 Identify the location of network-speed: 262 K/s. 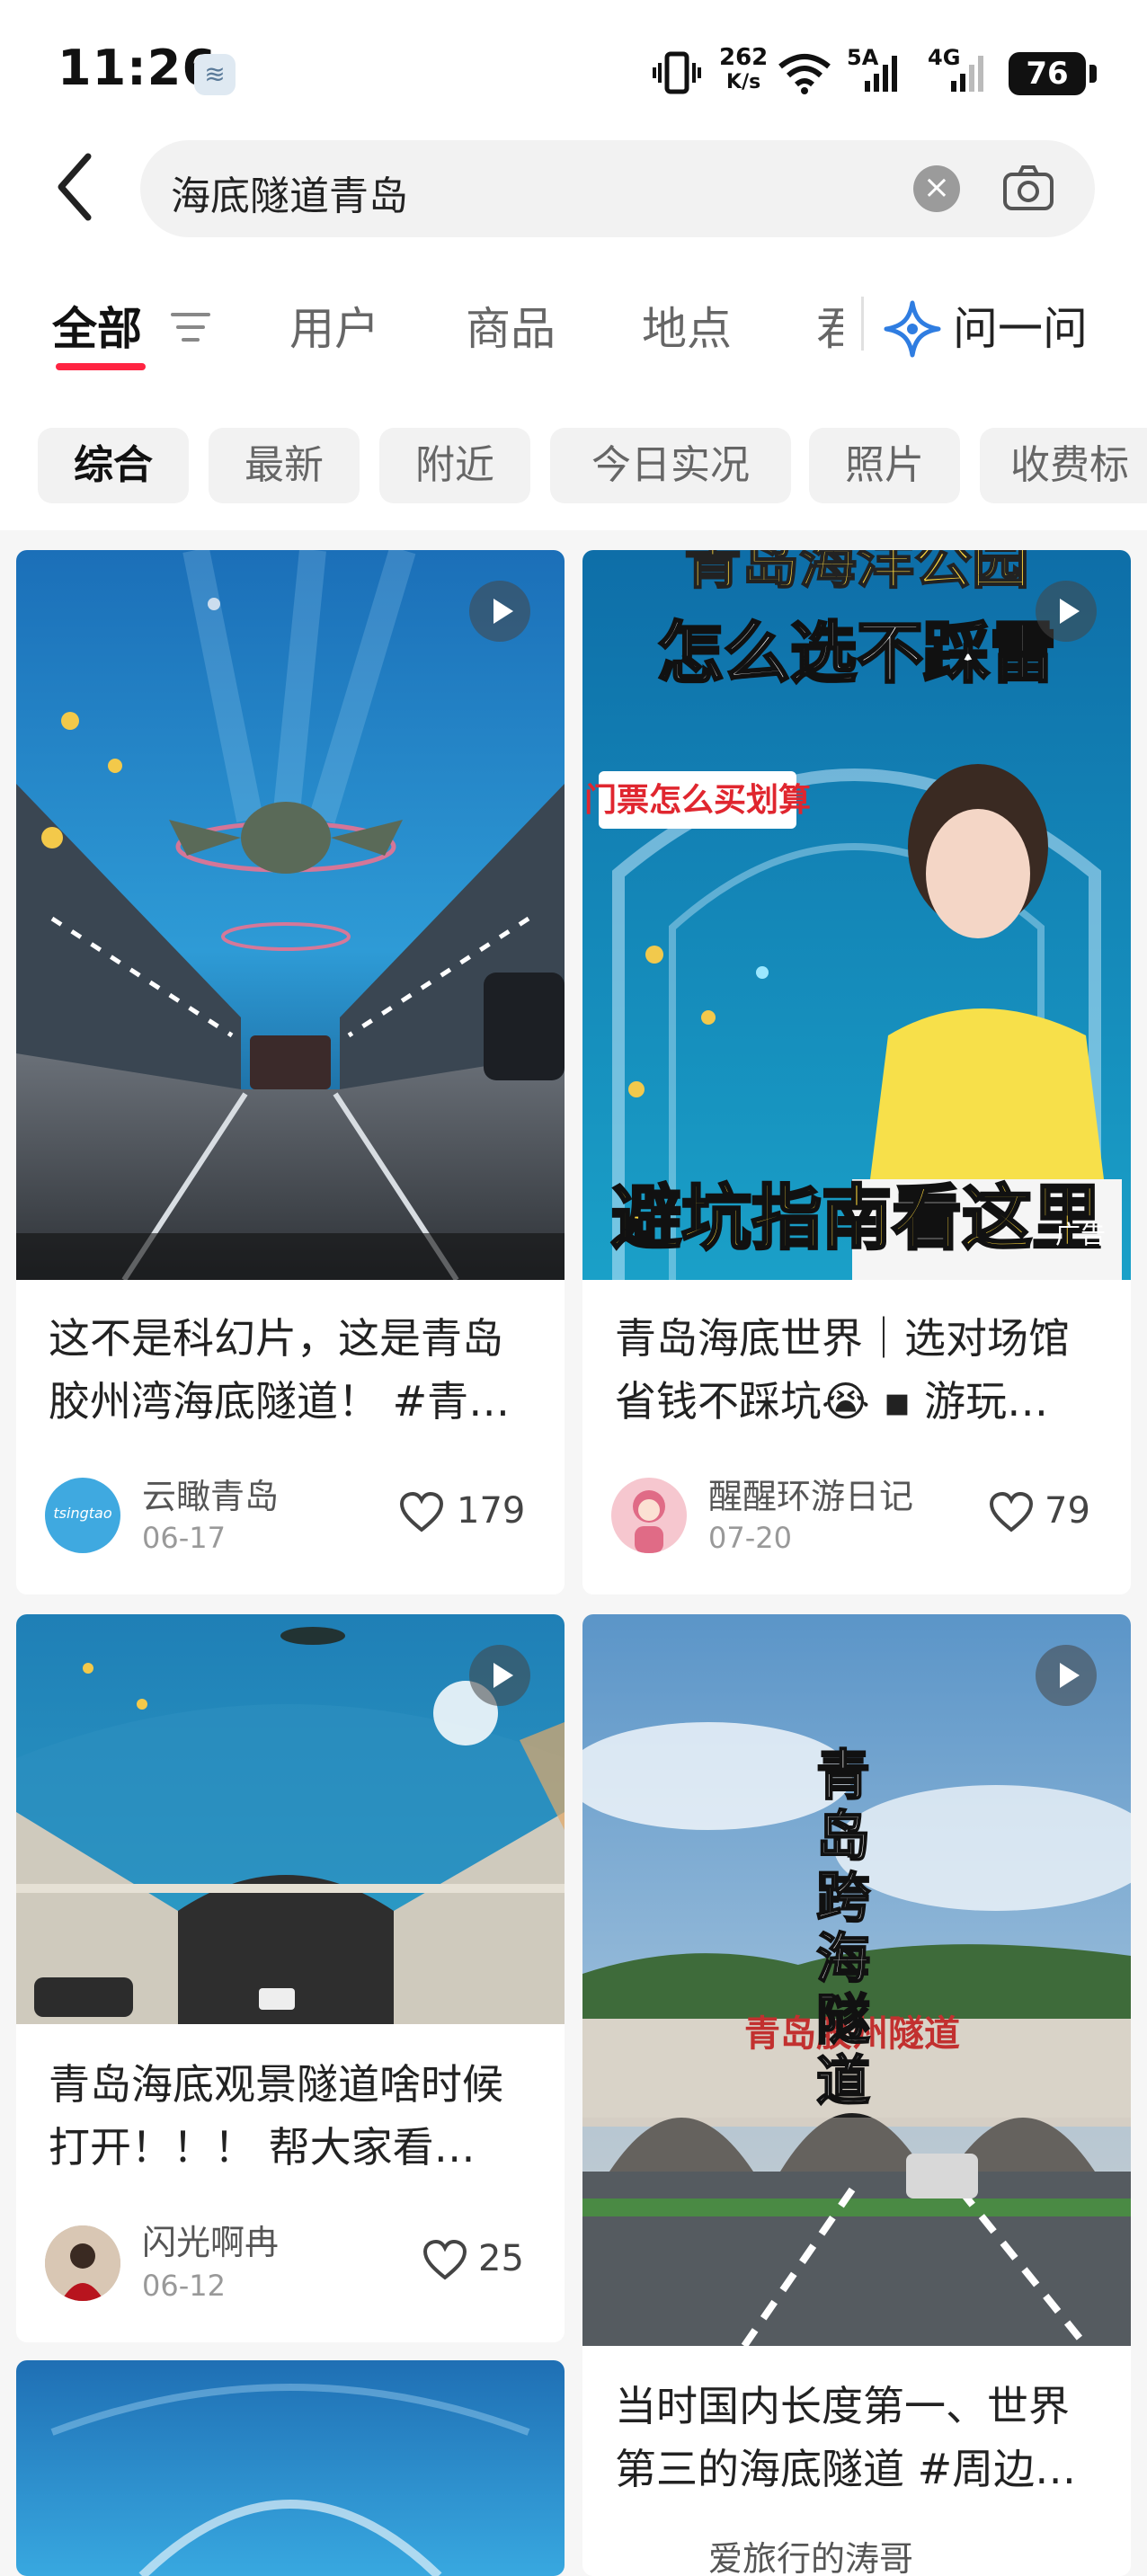
(744, 68).